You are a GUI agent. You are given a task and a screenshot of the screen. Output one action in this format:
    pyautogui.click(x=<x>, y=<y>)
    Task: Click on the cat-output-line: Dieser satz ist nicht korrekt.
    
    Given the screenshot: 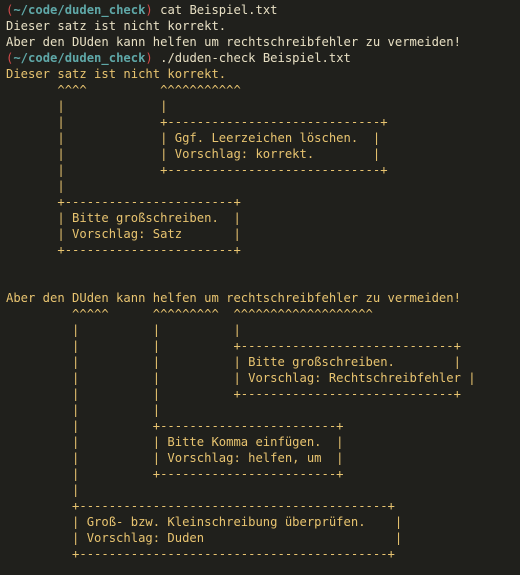 What is the action you would take?
    pyautogui.click(x=116, y=26)
    